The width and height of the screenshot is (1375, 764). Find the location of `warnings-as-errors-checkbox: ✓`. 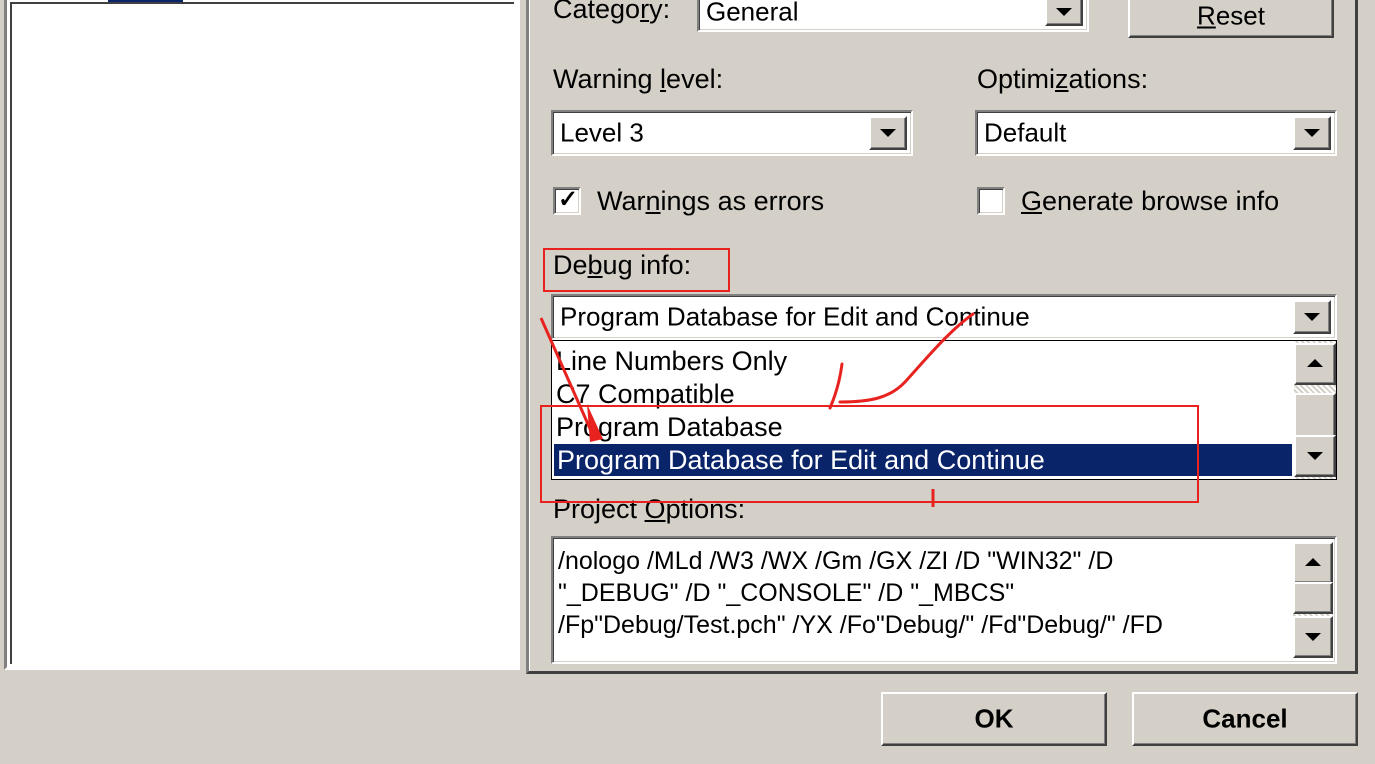

warnings-as-errors-checkbox: ✓ is located at coordinates (567, 200).